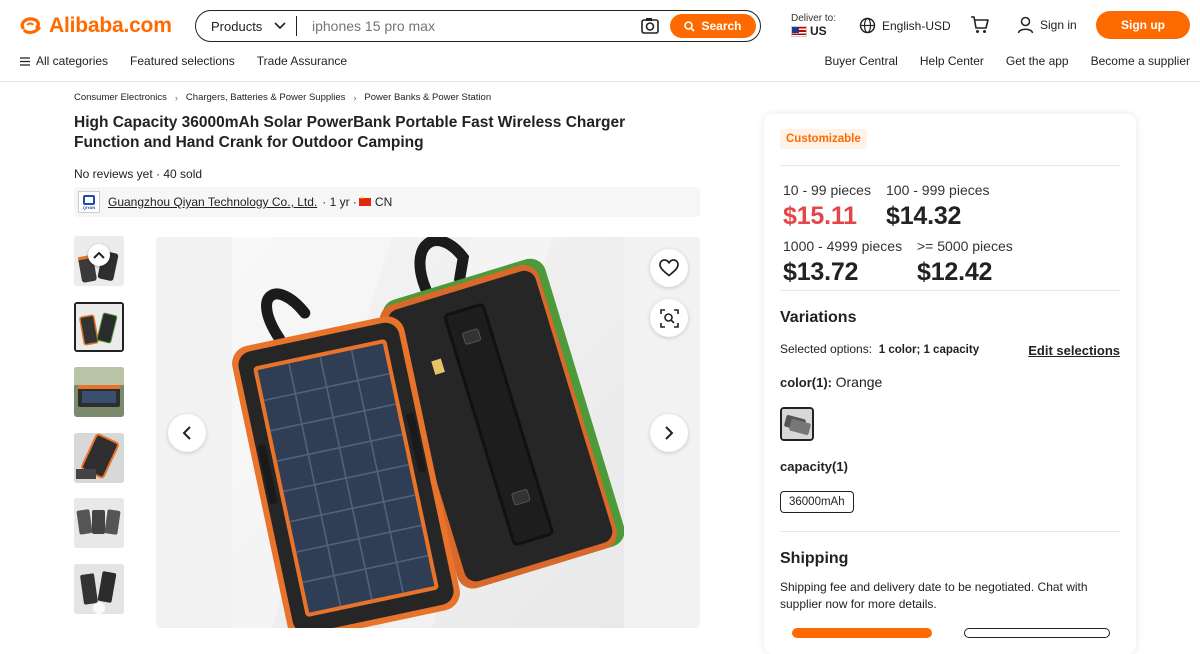 Image resolution: width=1200 pixels, height=654 pixels. What do you see at coordinates (826, 349) in the screenshot?
I see `selected-options-label: Selected options:` at bounding box center [826, 349].